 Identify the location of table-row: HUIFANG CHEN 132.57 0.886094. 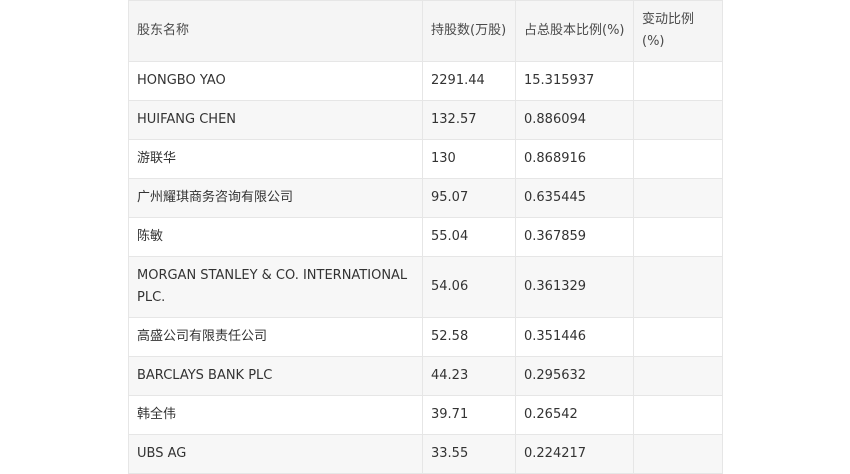
(425, 120).